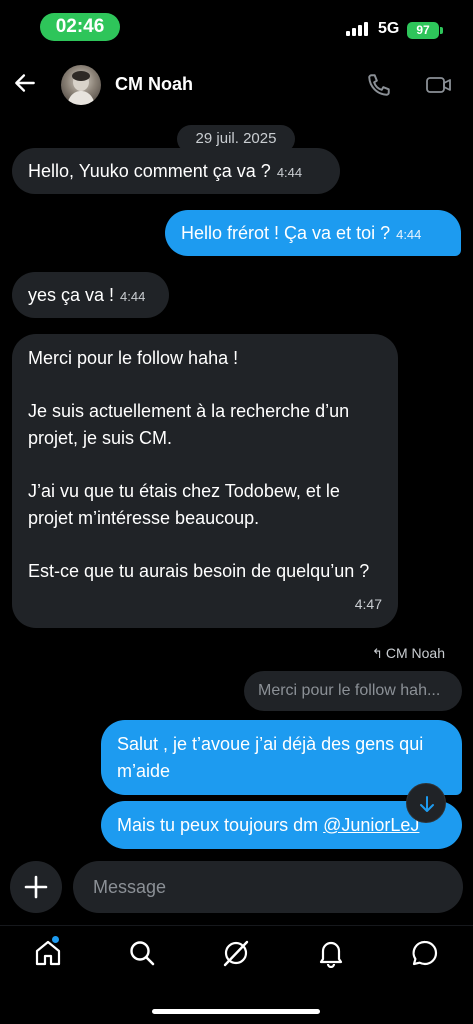  Describe the element at coordinates (236, 953) in the screenshot. I see `grok-icon` at that location.